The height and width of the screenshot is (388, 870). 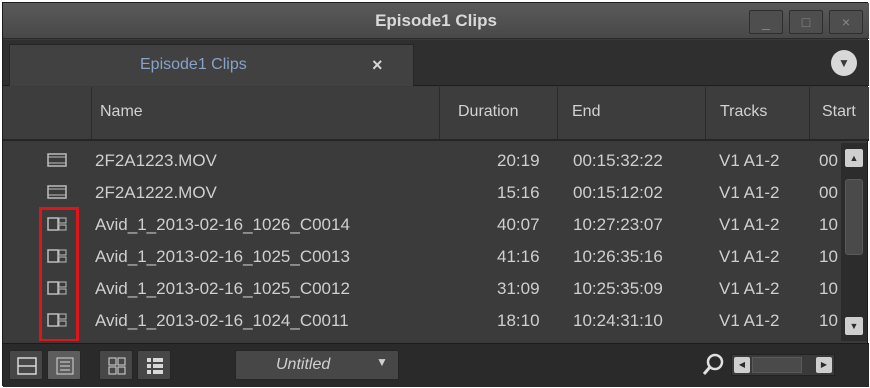 I want to click on clip-end: 00:15:32:22, so click(x=618, y=160).